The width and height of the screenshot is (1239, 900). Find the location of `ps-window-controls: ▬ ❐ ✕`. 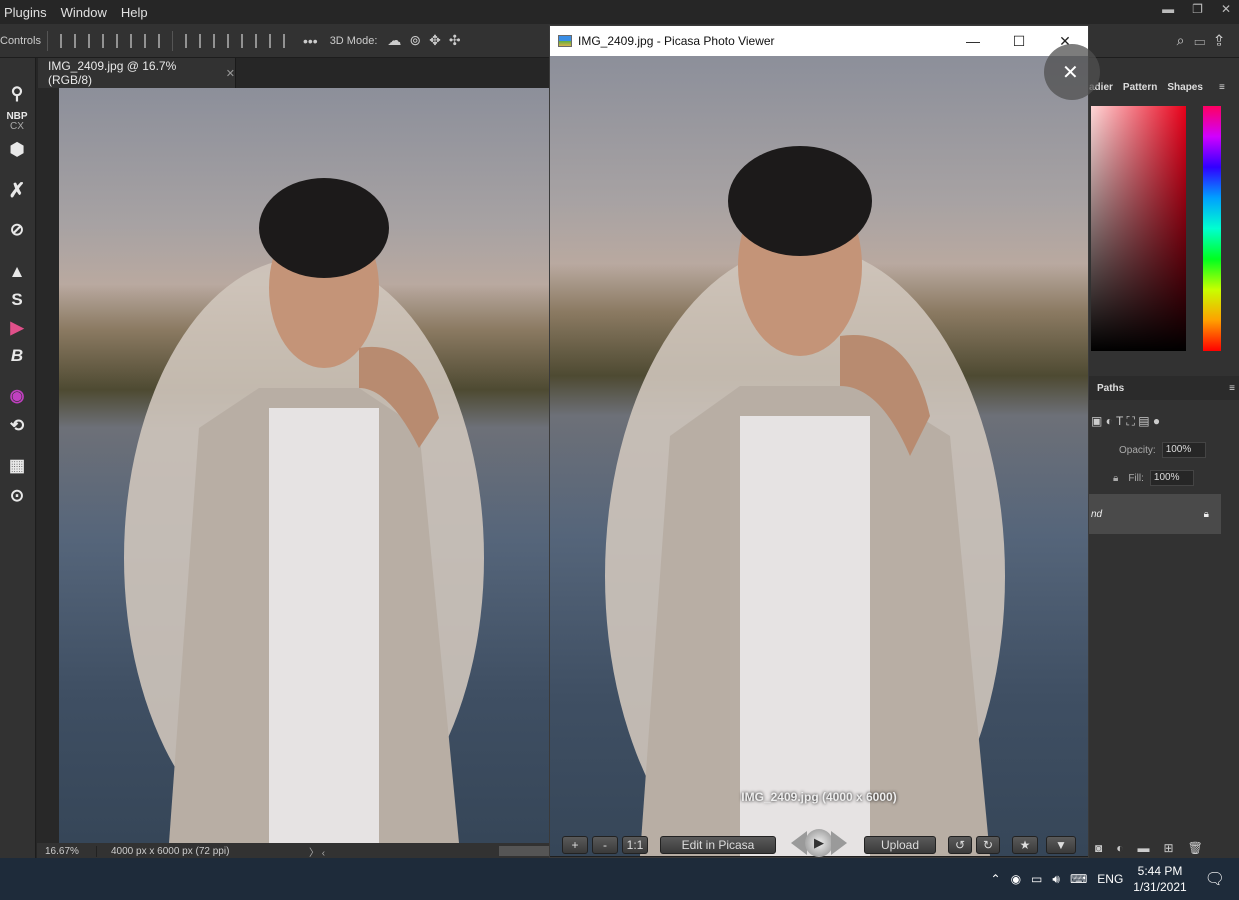

ps-window-controls: ▬ ❐ ✕ is located at coordinates (1196, 9).